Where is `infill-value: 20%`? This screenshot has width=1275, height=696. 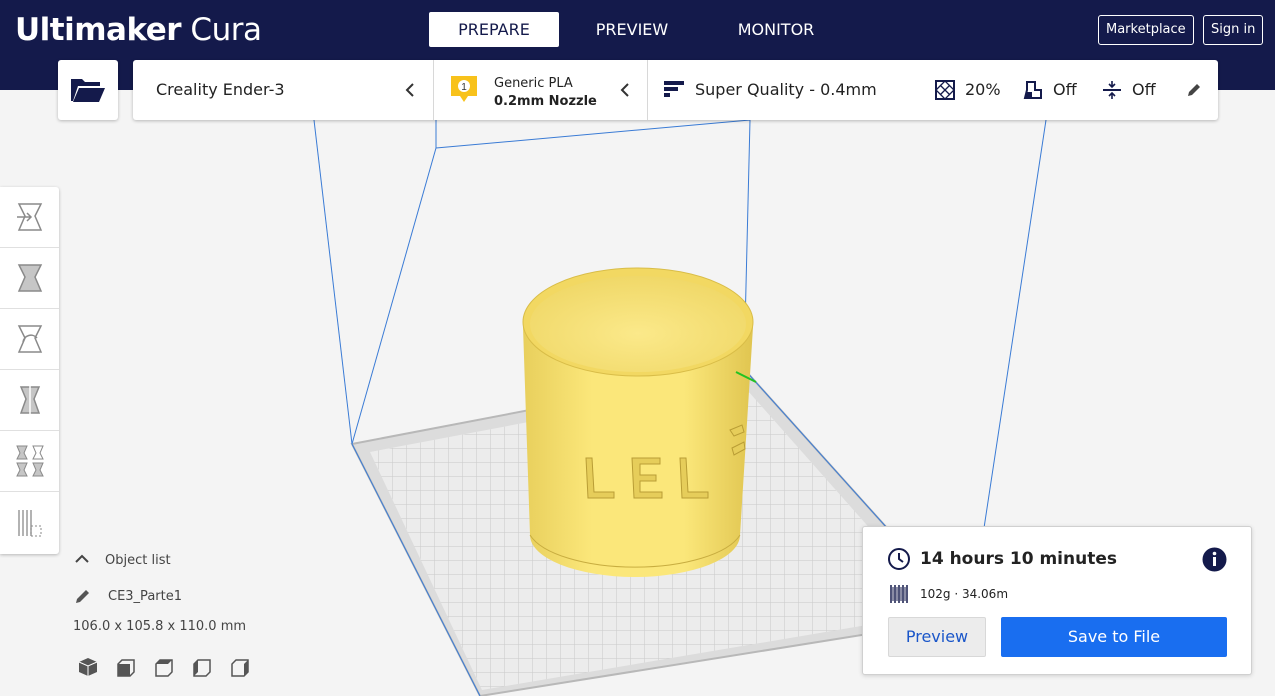 infill-value: 20% is located at coordinates (983, 89).